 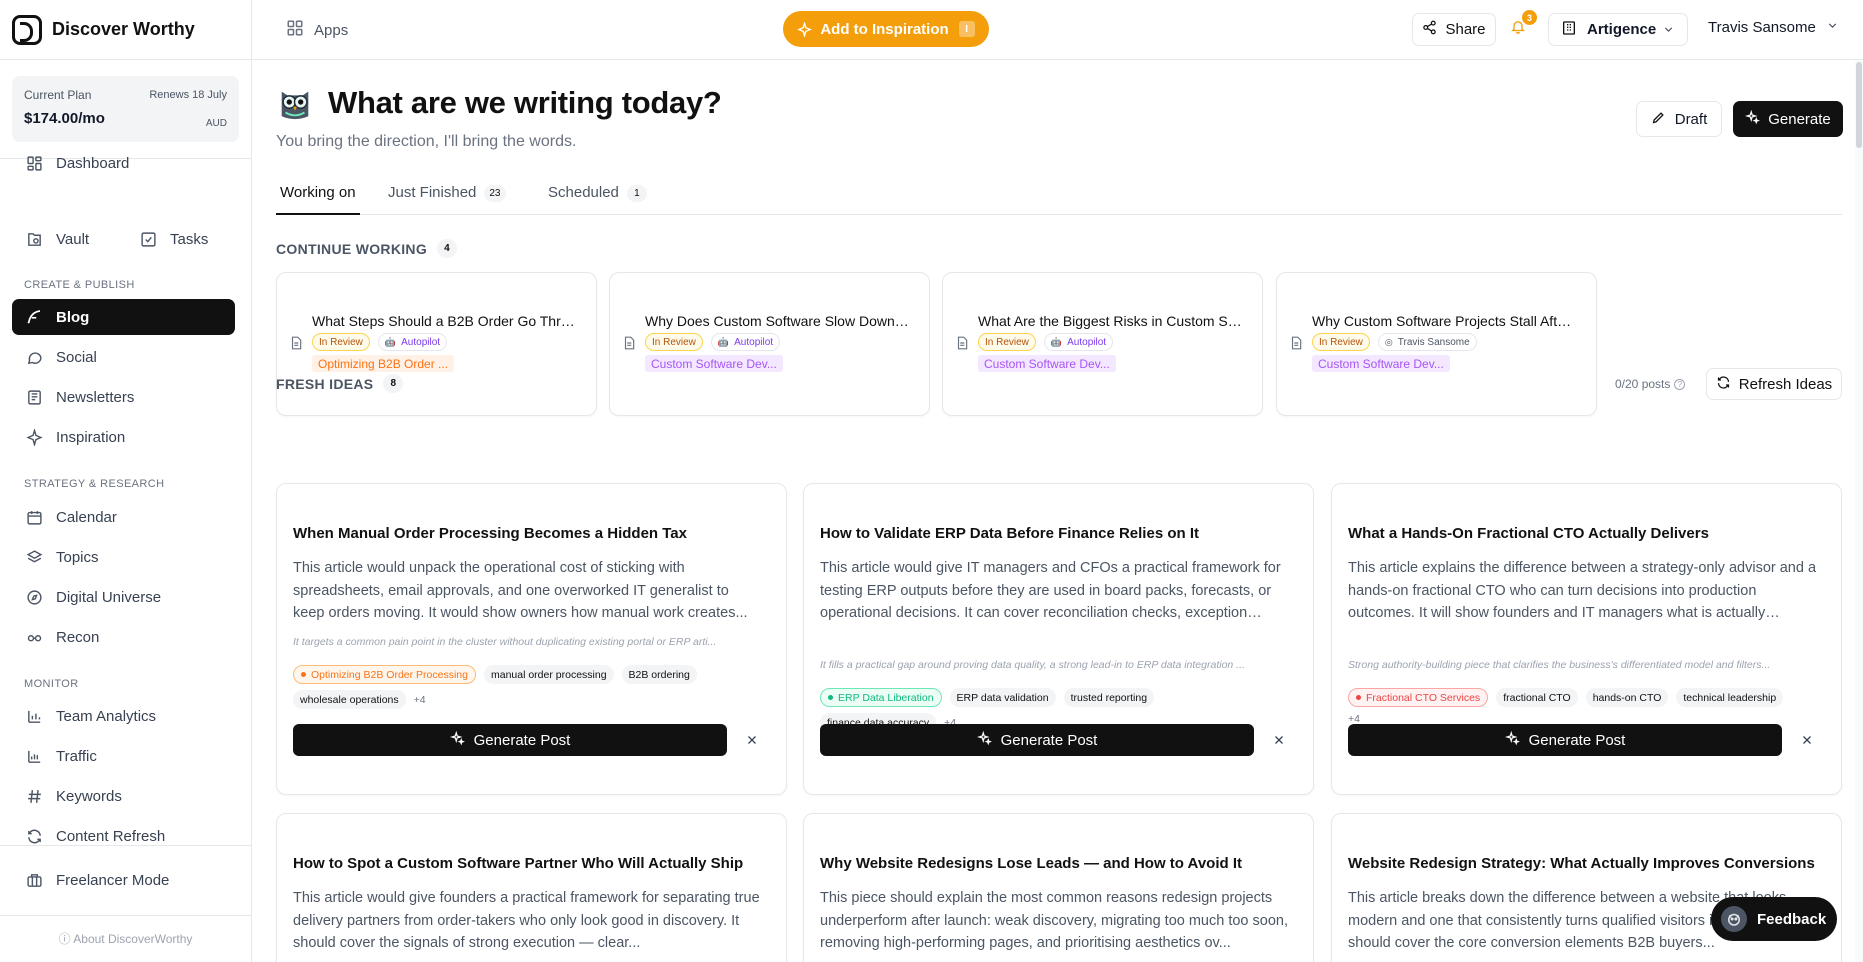 What do you see at coordinates (325, 383) in the screenshot?
I see `section-title: FRESH IDEAS` at bounding box center [325, 383].